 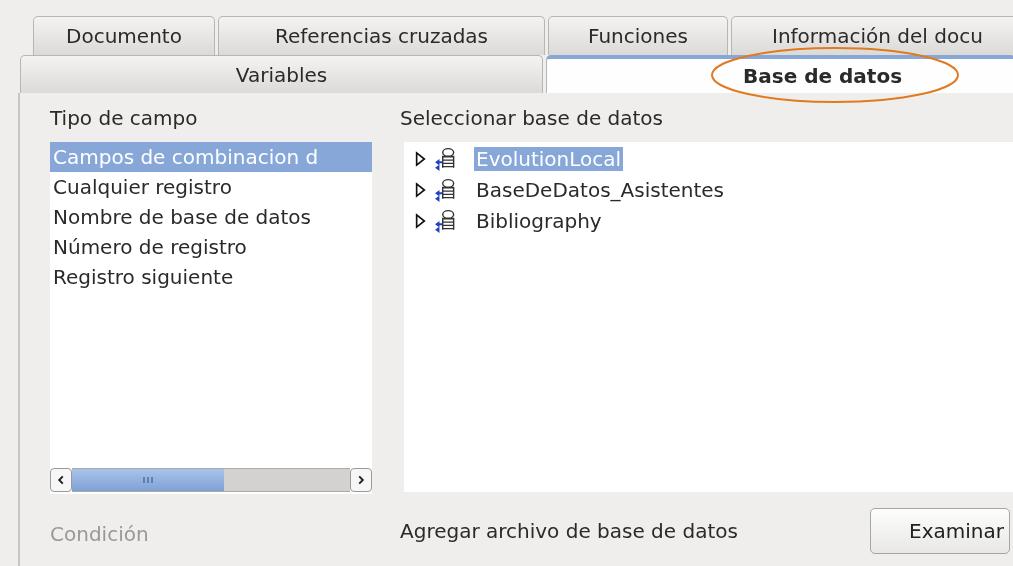 What do you see at coordinates (211, 247) in the screenshot?
I see `list-item: Número de registro` at bounding box center [211, 247].